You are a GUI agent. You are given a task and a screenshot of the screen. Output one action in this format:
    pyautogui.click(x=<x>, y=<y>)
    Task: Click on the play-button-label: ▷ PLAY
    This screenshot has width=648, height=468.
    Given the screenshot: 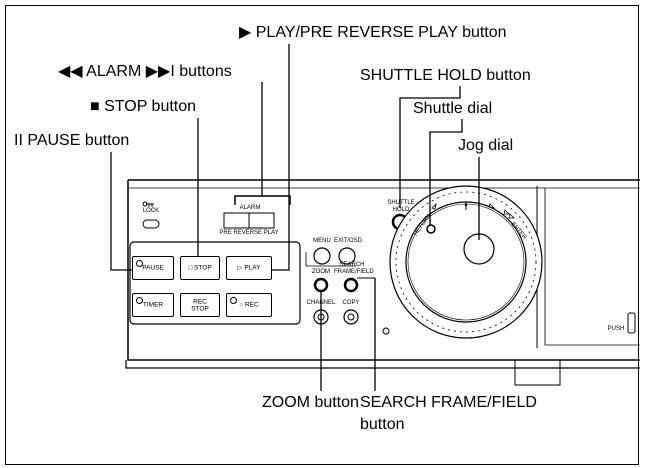 What is the action you would take?
    pyautogui.click(x=249, y=268)
    